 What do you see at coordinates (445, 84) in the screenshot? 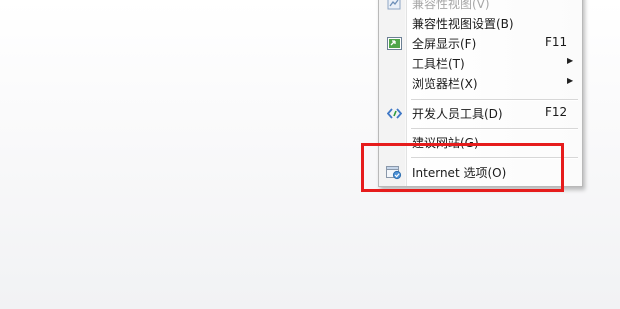
I see `menu-item-label: 浏览器栏(X)` at bounding box center [445, 84].